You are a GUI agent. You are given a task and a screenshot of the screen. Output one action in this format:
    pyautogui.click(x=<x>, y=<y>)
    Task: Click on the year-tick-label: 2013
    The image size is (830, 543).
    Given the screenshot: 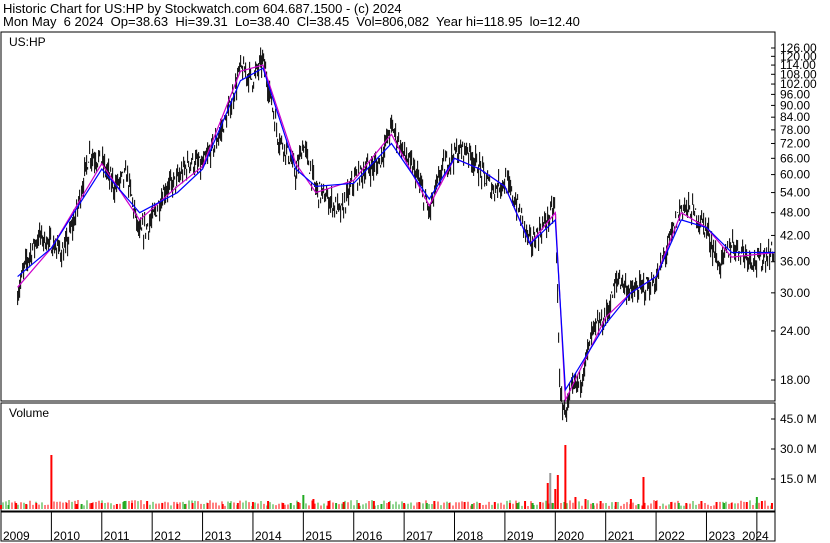 What is the action you would take?
    pyautogui.click(x=218, y=536)
    